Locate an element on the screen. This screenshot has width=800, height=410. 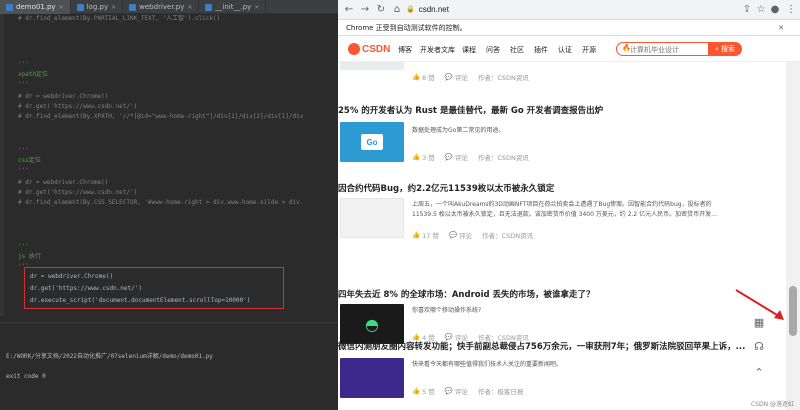
tab-demo01: demo01.py ✕ is located at coordinates (35, 7).